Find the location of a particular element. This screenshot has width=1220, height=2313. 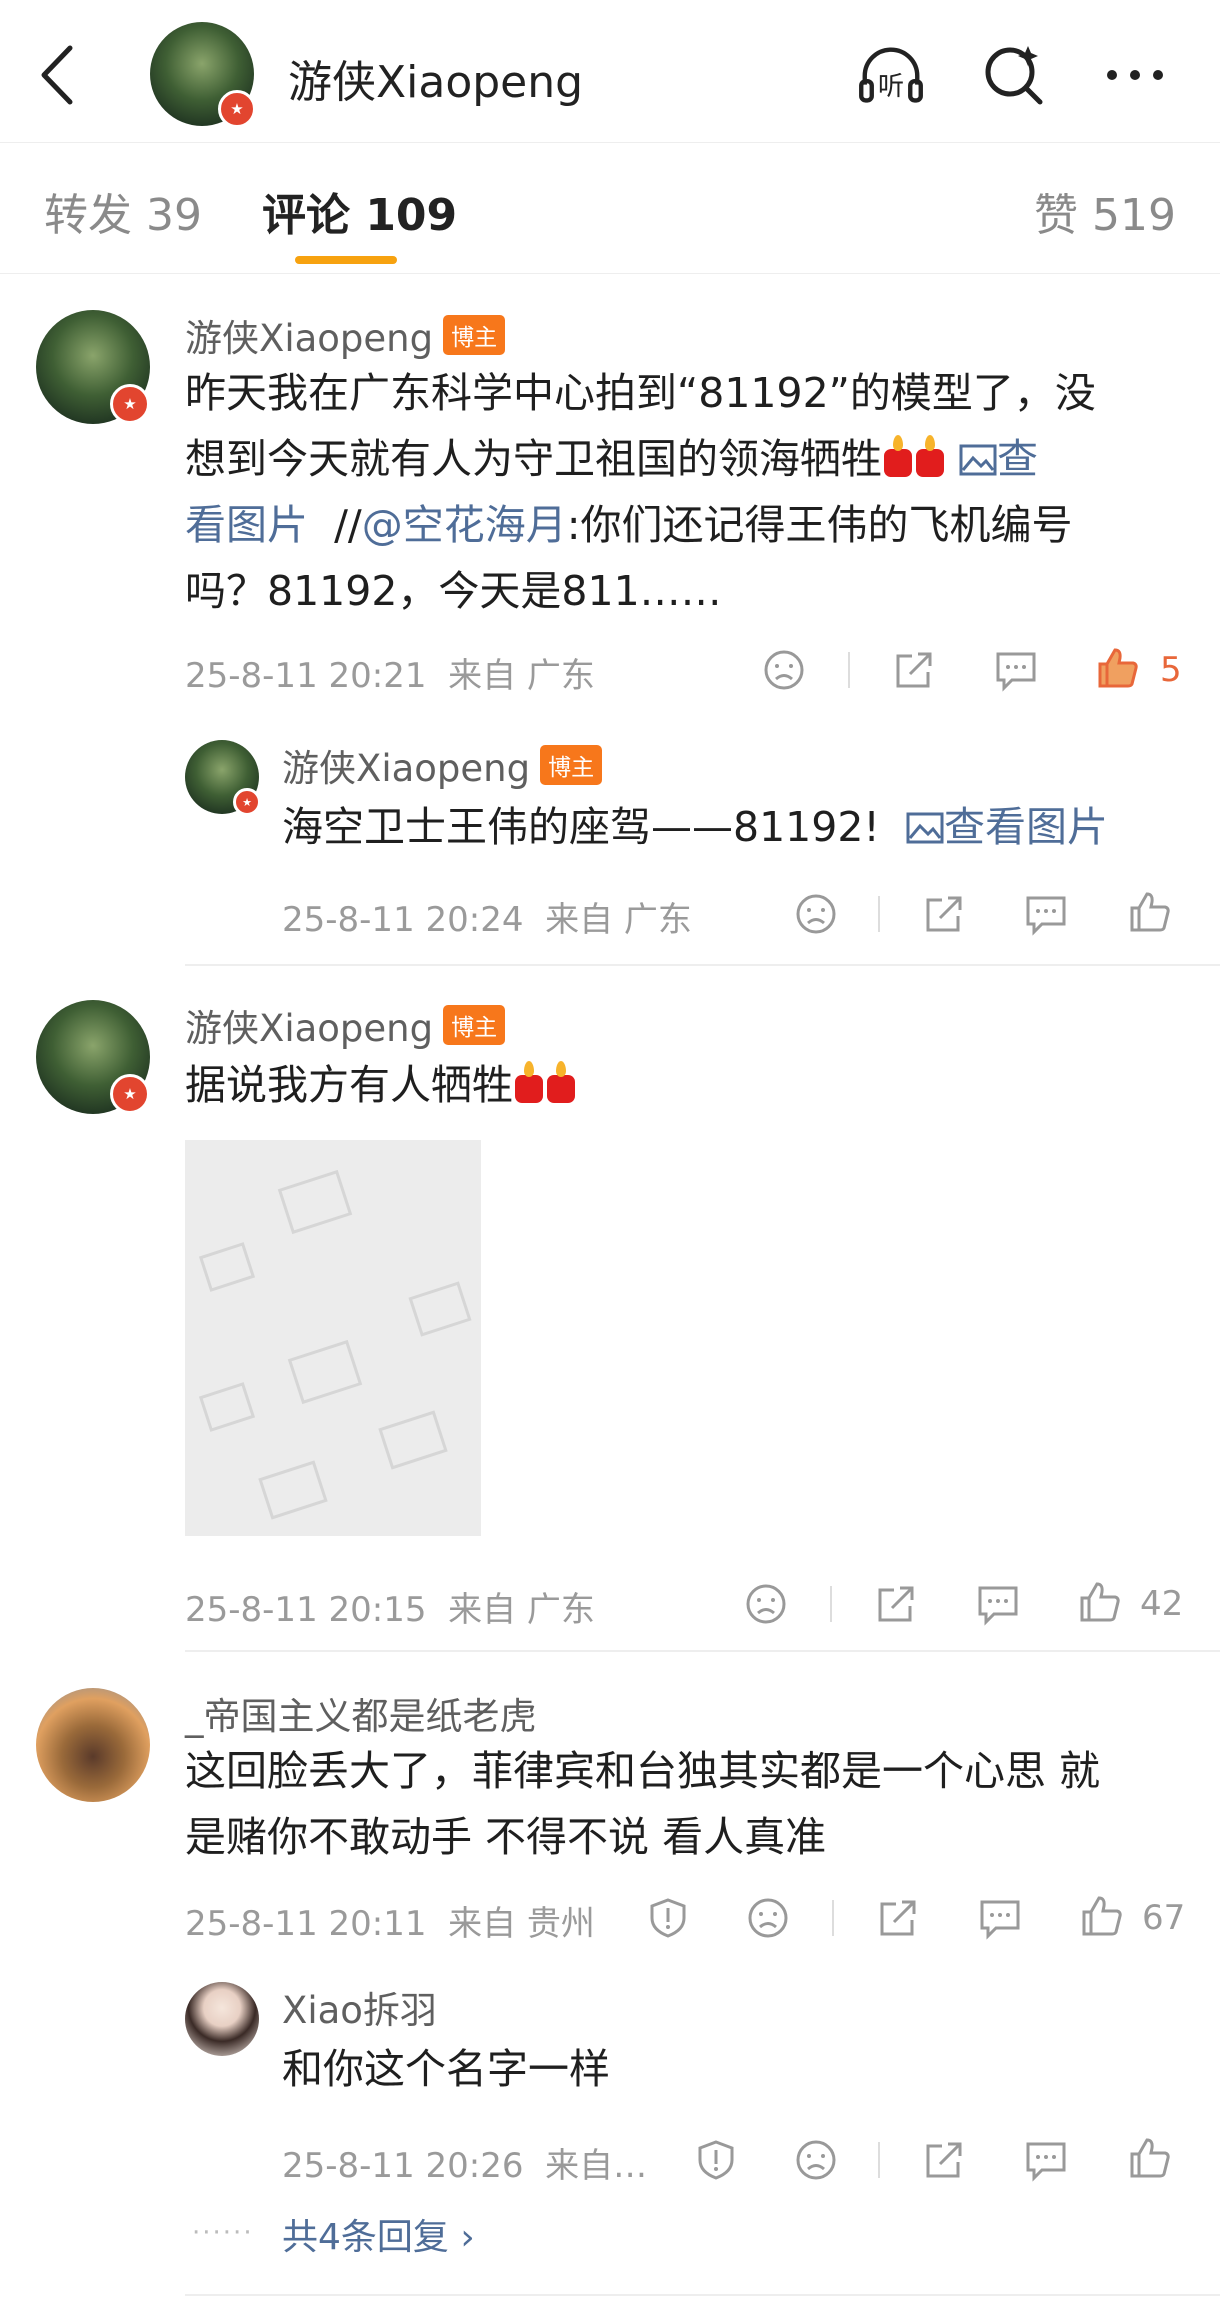

tab-likes: 赞 519 is located at coordinates (1105, 211).